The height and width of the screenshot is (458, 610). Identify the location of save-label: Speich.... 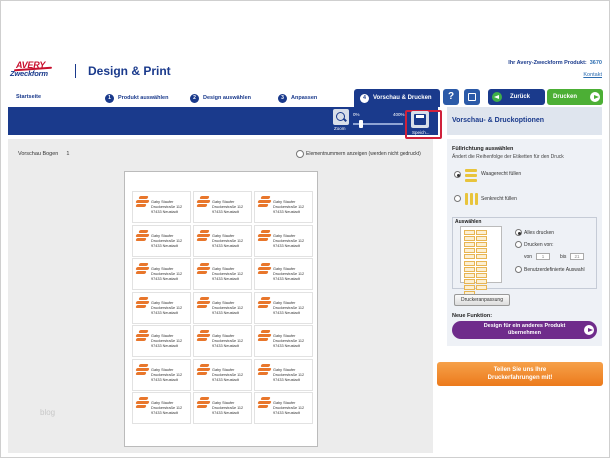
(421, 132).